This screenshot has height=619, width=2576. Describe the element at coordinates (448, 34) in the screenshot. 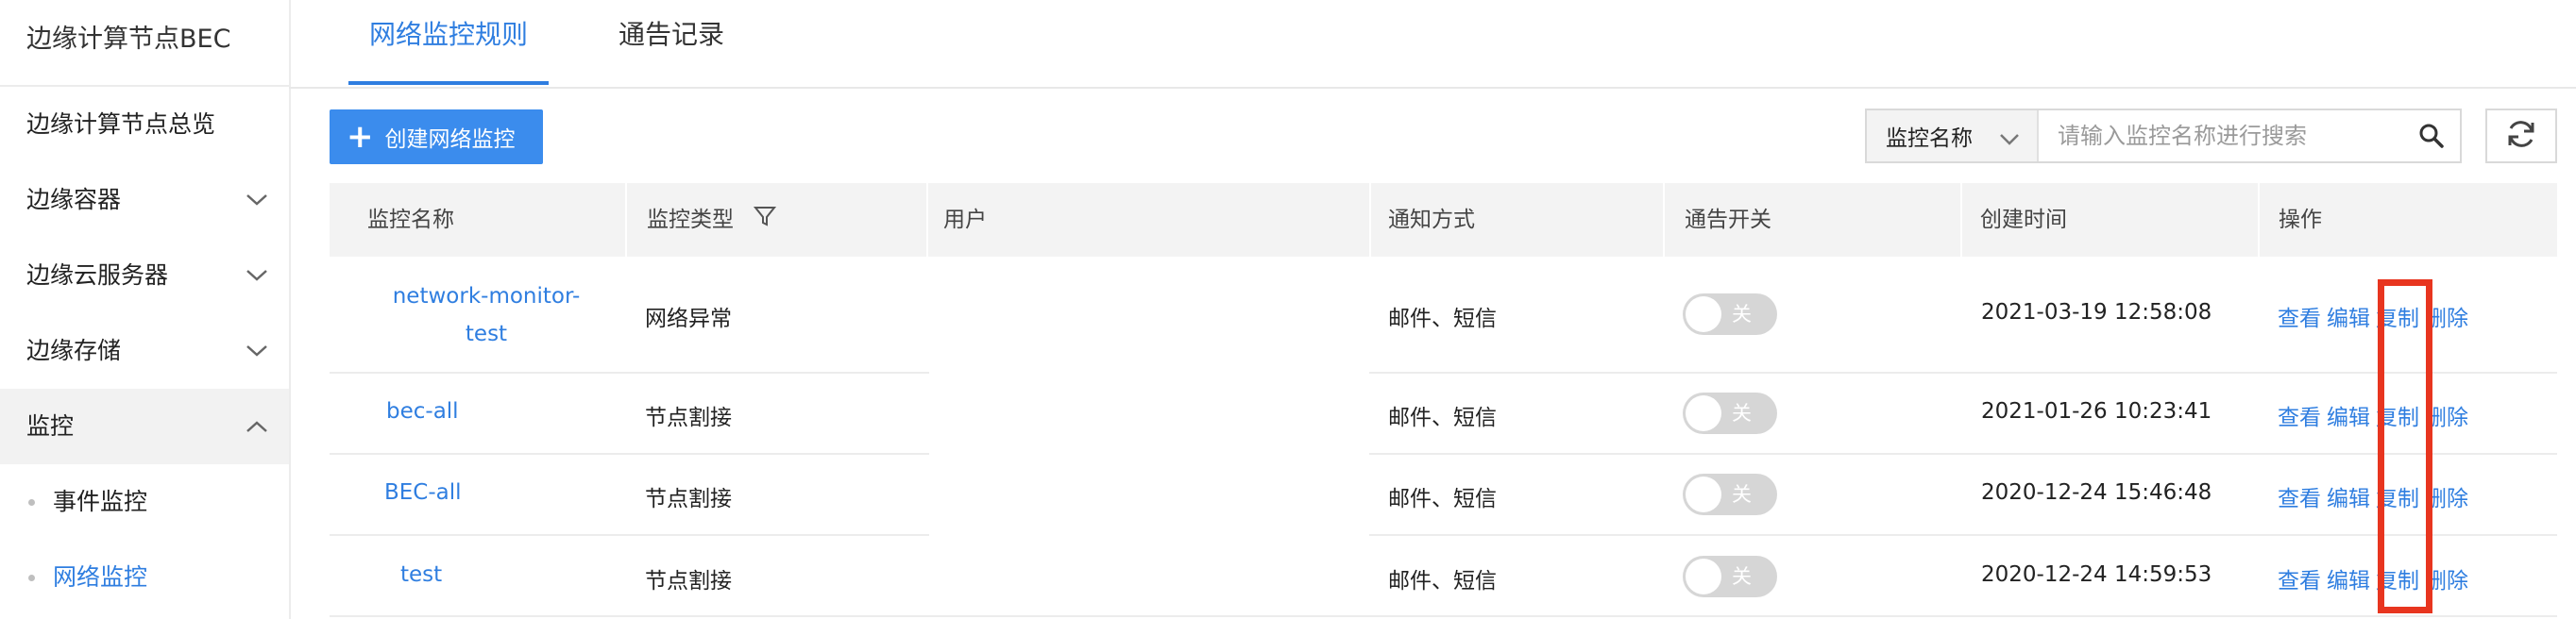

I see `tab-label: 网络监控规则` at that location.